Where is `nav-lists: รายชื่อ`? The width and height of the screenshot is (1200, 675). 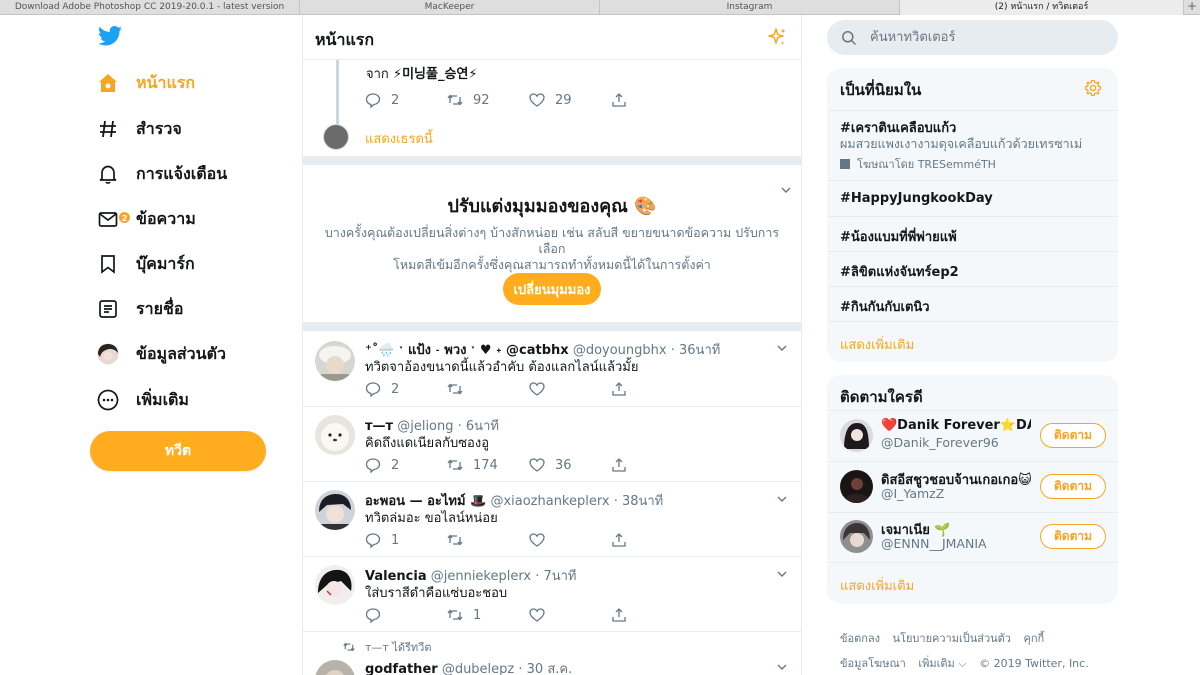
nav-lists: รายชื่อ is located at coordinates (135, 309).